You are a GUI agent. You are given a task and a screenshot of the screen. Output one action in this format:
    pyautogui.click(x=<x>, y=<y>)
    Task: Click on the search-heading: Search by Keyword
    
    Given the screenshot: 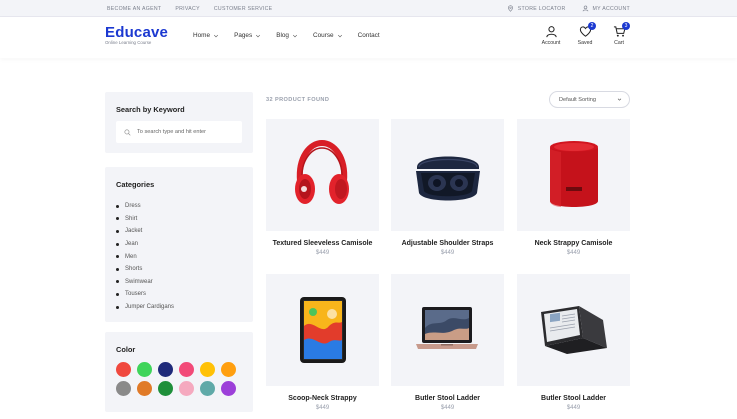 What is the action you would take?
    pyautogui.click(x=150, y=109)
    